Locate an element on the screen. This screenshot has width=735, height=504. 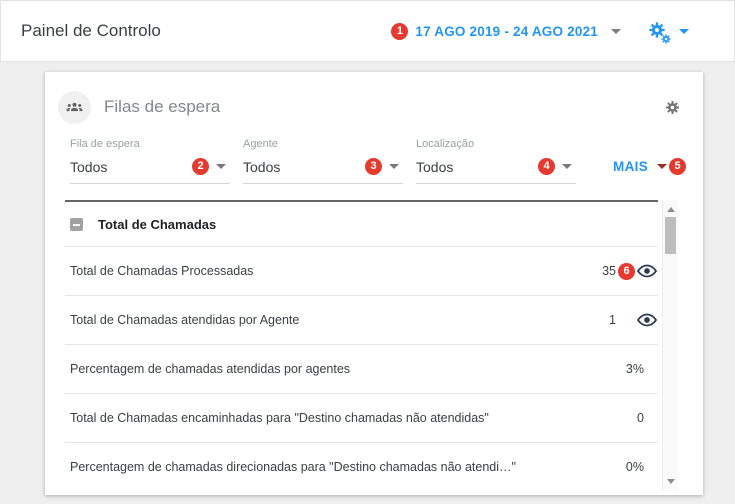
section-title: Total de Chamadas is located at coordinates (157, 224).